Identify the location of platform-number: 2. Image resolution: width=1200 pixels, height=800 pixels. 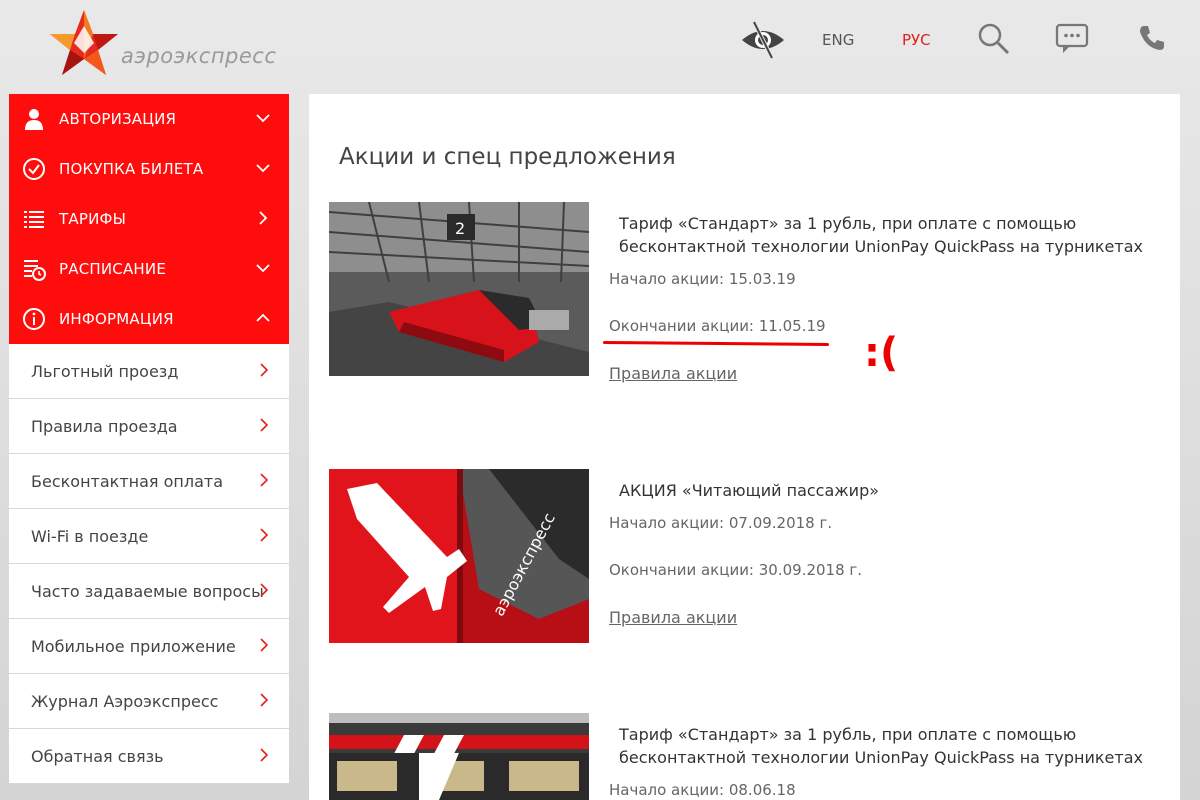
(460, 228).